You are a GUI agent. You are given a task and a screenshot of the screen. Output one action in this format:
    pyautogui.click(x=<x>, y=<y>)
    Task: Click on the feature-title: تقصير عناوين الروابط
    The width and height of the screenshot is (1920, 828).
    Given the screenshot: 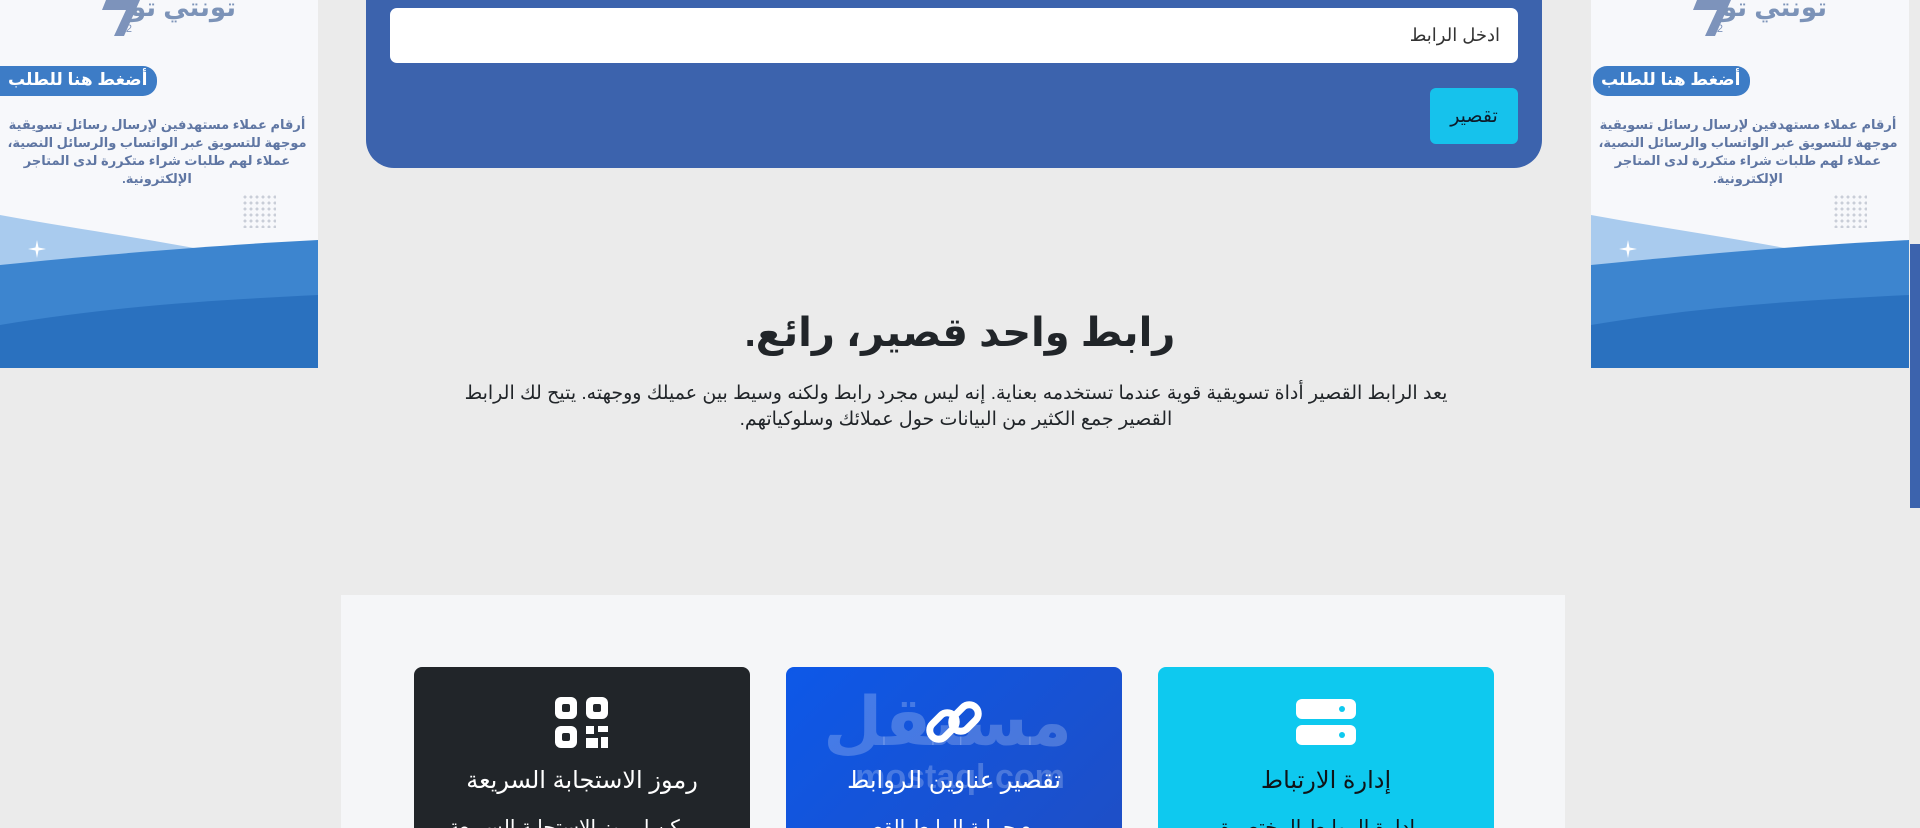 What is the action you would take?
    pyautogui.click(x=954, y=780)
    